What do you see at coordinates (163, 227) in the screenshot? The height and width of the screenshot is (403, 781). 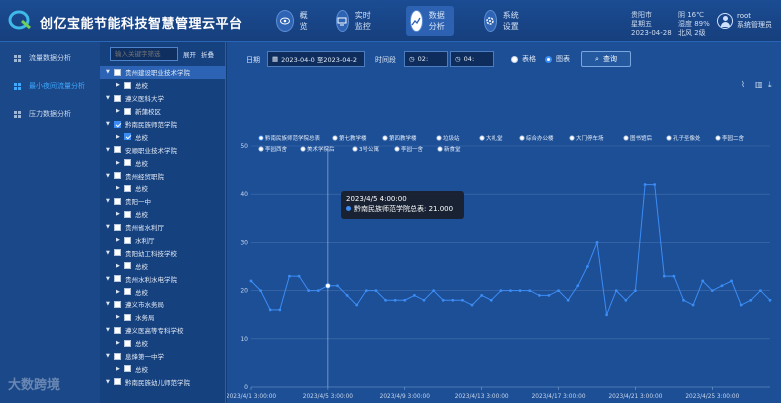 I see `tree-node-org: ▼ 贵州省水利厅` at bounding box center [163, 227].